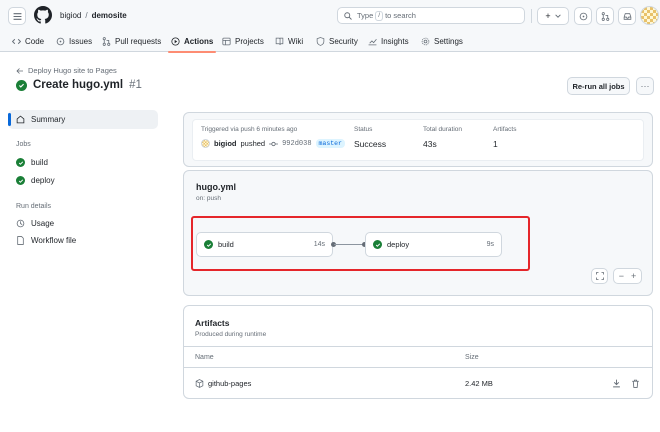 This screenshot has width=660, height=432. I want to click on play-icon, so click(175, 41).